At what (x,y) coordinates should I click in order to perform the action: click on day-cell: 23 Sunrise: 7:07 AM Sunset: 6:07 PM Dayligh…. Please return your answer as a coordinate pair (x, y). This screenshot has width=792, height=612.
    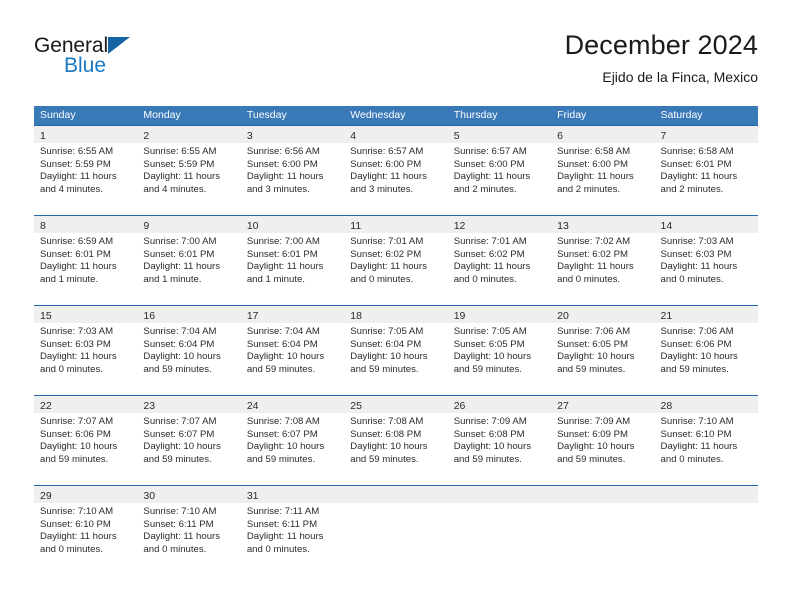
    Looking at the image, I should click on (189, 440).